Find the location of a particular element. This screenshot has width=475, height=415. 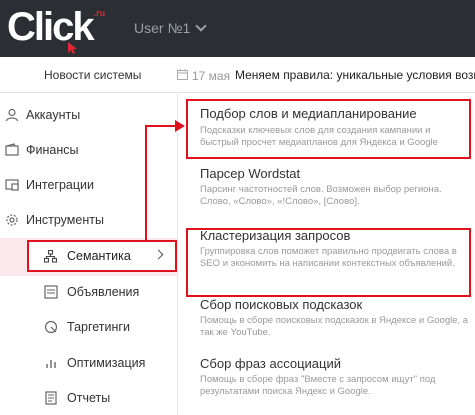

sidebar-item-label: Оптимизация is located at coordinates (106, 363).